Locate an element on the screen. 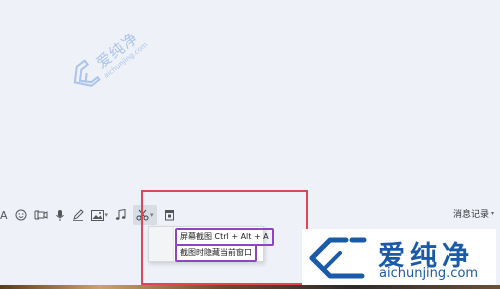 This screenshot has width=500, height=289. message-record-button: 消息记录 ▾ is located at coordinates (473, 213).